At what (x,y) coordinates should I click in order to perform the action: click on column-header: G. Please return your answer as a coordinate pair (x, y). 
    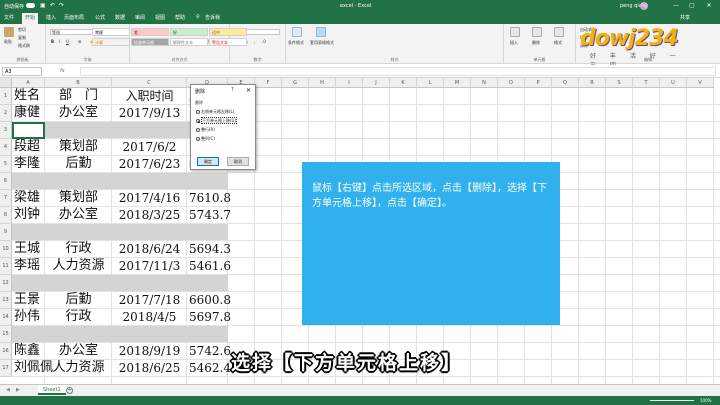
    Looking at the image, I should click on (295, 83).